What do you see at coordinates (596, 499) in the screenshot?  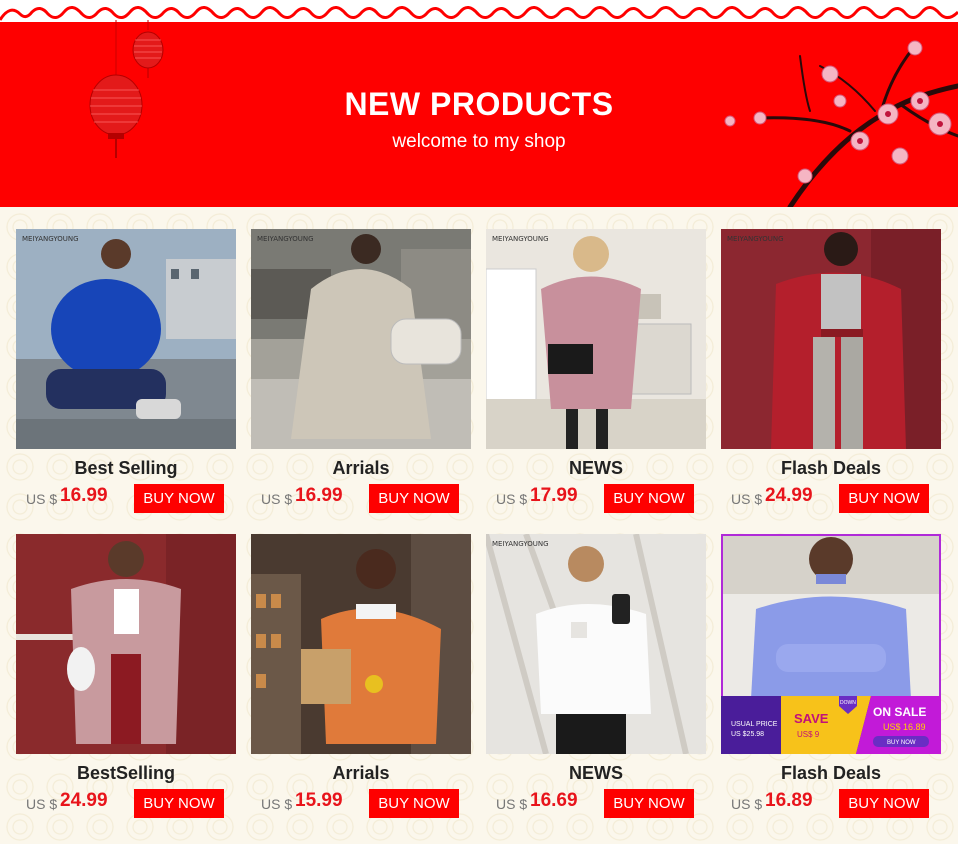 I see `price-row: US $ 17.99 BUY NOW` at bounding box center [596, 499].